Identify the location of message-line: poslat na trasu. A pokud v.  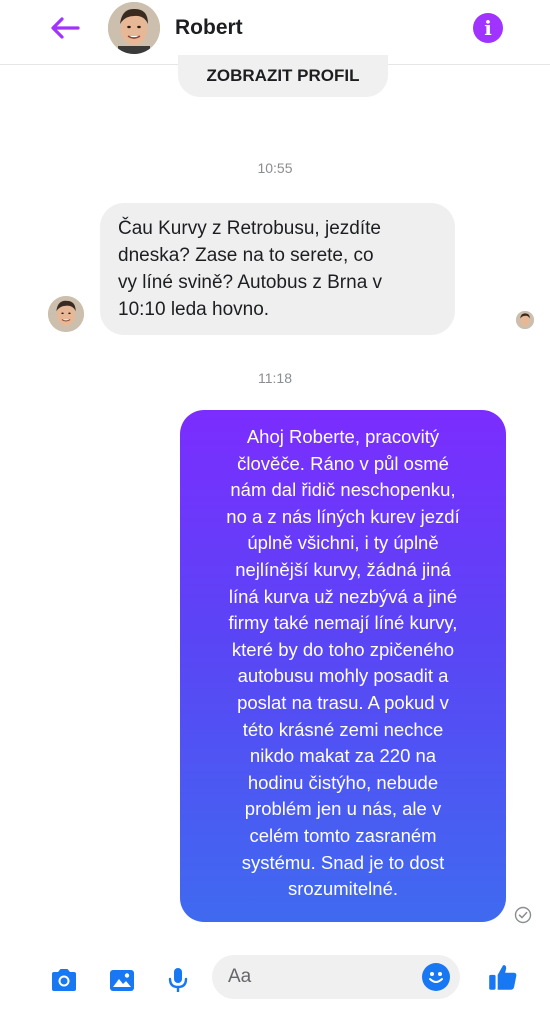
(343, 702).